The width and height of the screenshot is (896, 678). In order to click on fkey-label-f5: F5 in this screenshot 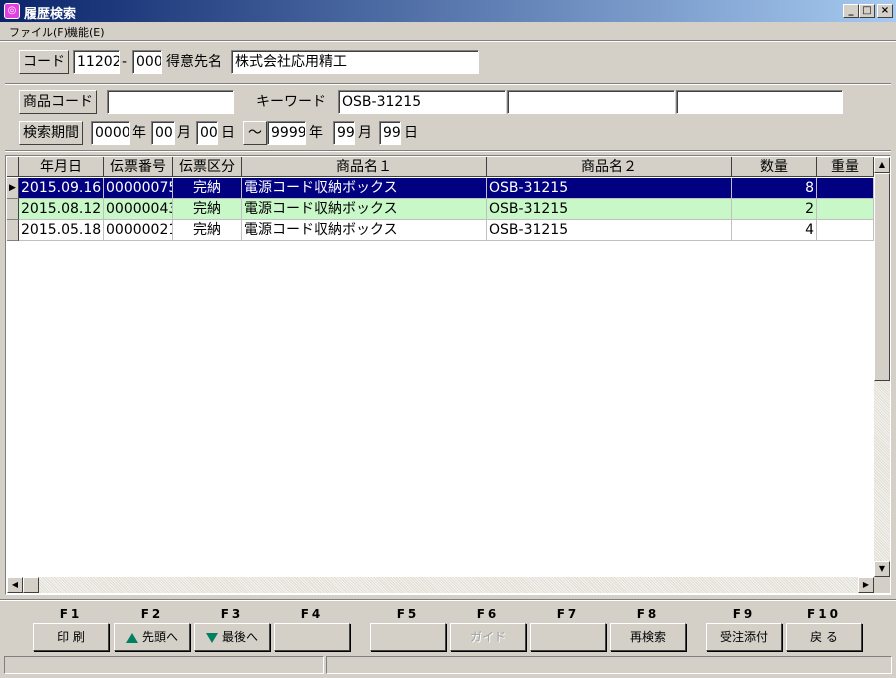, I will do `click(408, 614)`.